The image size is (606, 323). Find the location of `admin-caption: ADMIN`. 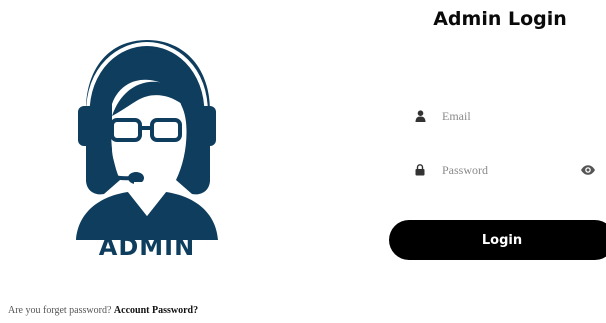

admin-caption: ADMIN is located at coordinates (147, 247).